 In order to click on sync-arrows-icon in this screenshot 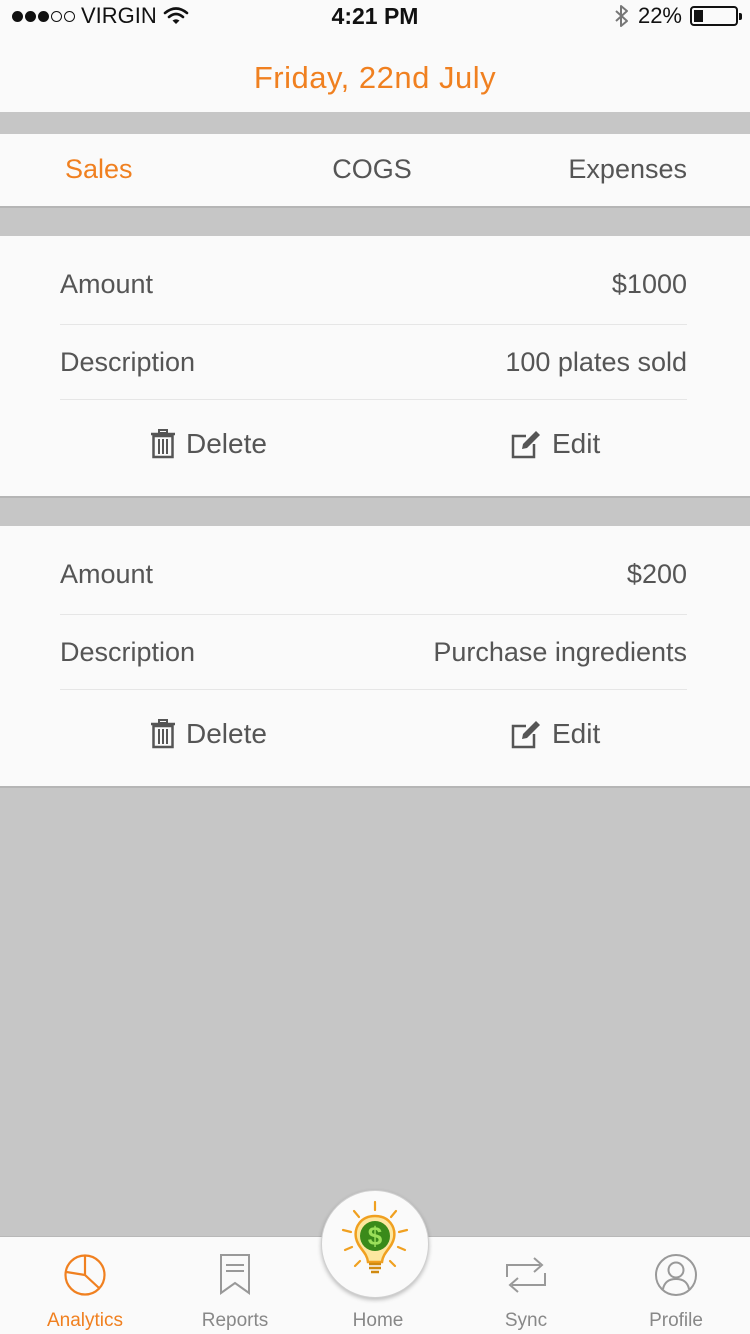, I will do `click(526, 1275)`.